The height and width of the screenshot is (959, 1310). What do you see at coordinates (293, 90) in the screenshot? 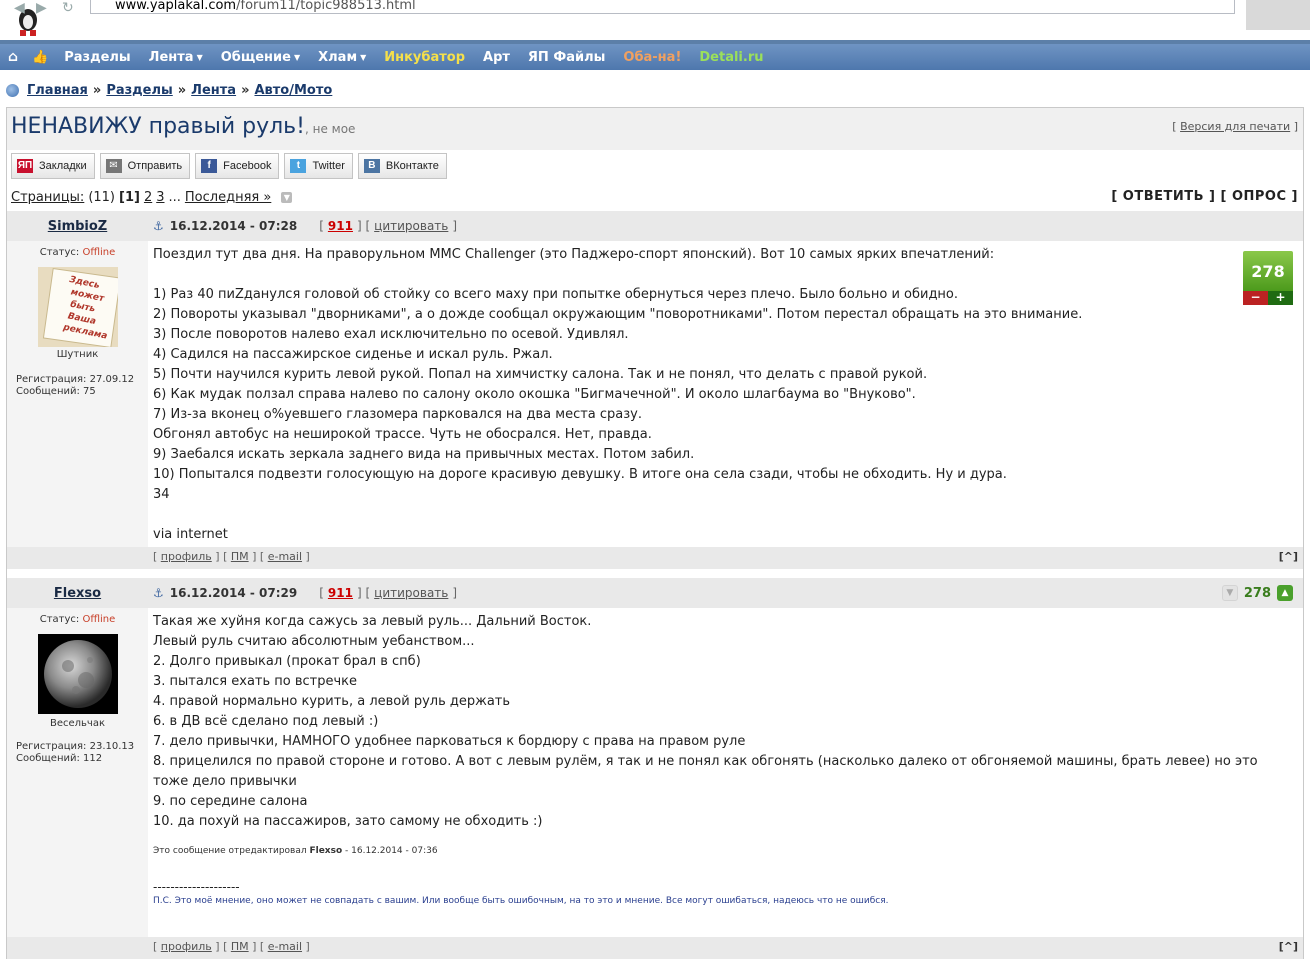
I see `breadcrumb-link: Авто/Мото` at bounding box center [293, 90].